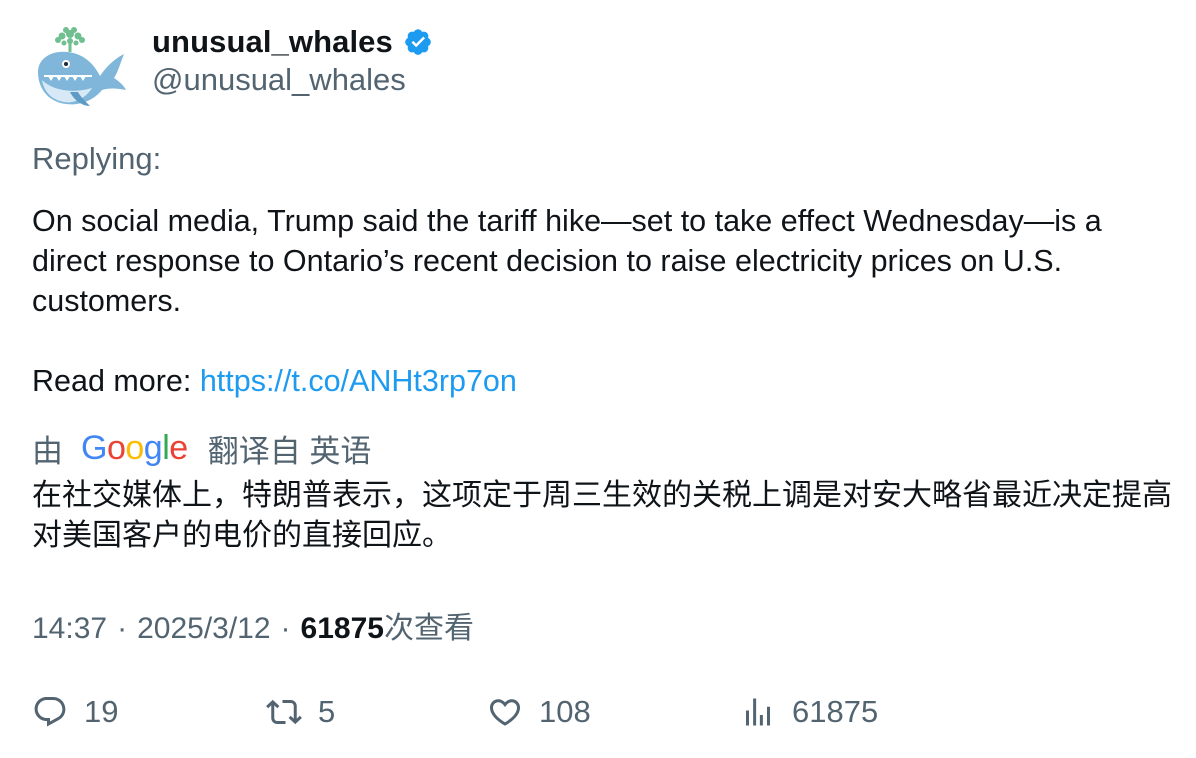 Image resolution: width=1196 pixels, height=758 pixels. I want to click on action-bar: 19 5 108 61875, so click(602, 712).